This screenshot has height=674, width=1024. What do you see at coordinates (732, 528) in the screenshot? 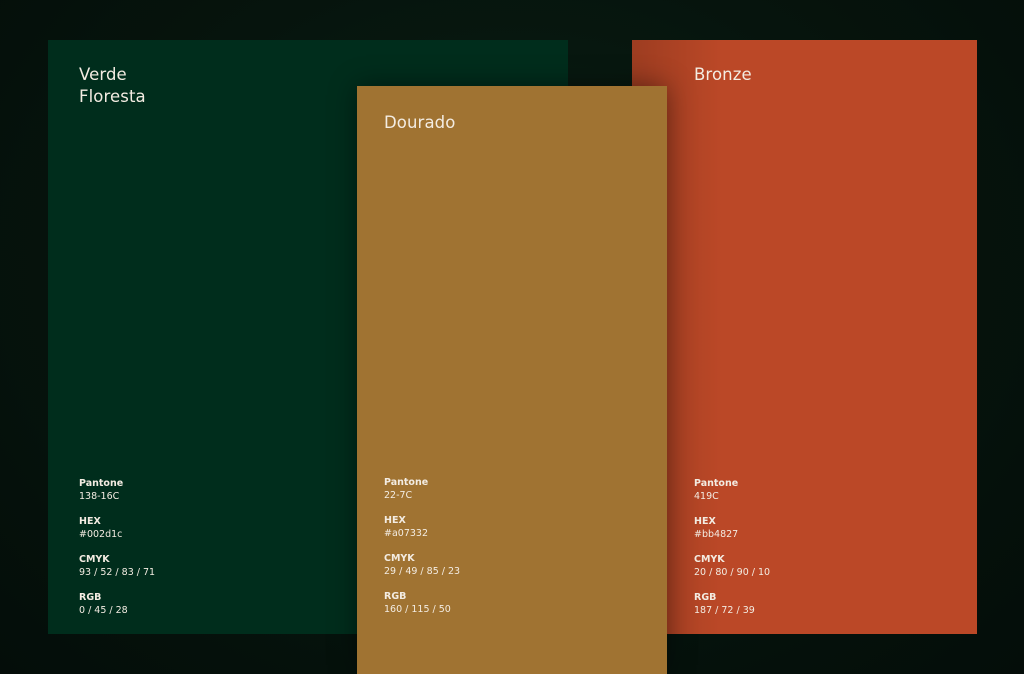
I see `spec-hex: HEX #bb4827` at bounding box center [732, 528].